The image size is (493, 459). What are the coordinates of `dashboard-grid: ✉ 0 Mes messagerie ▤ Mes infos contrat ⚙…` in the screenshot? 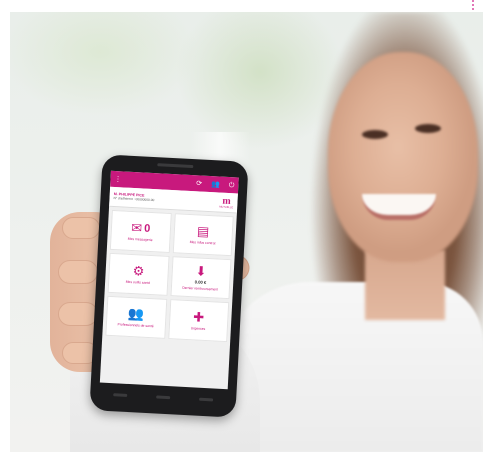 It's located at (169, 276).